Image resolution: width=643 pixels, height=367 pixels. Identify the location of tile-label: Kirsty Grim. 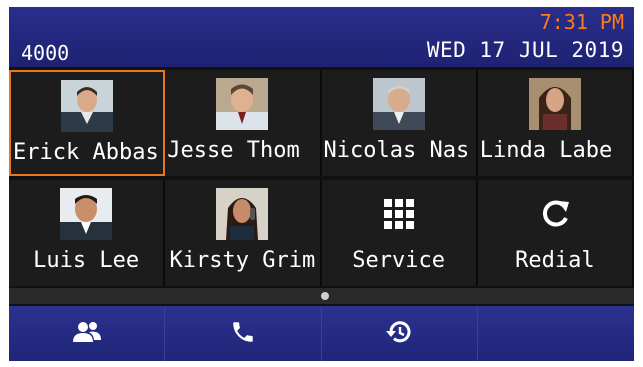
(242, 260).